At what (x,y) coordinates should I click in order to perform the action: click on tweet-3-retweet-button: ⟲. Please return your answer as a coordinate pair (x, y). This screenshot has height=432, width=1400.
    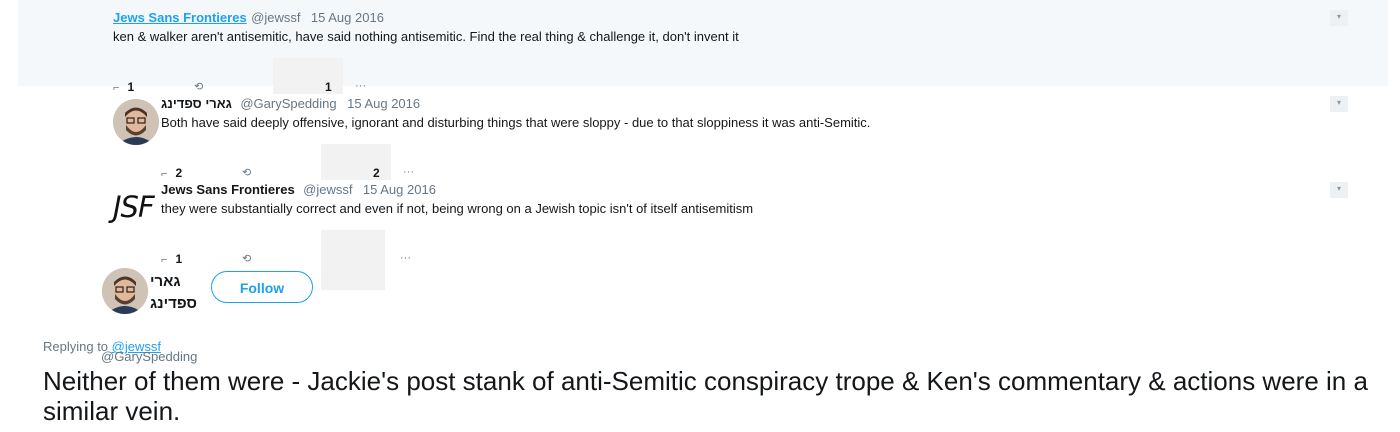
    Looking at the image, I should click on (246, 258).